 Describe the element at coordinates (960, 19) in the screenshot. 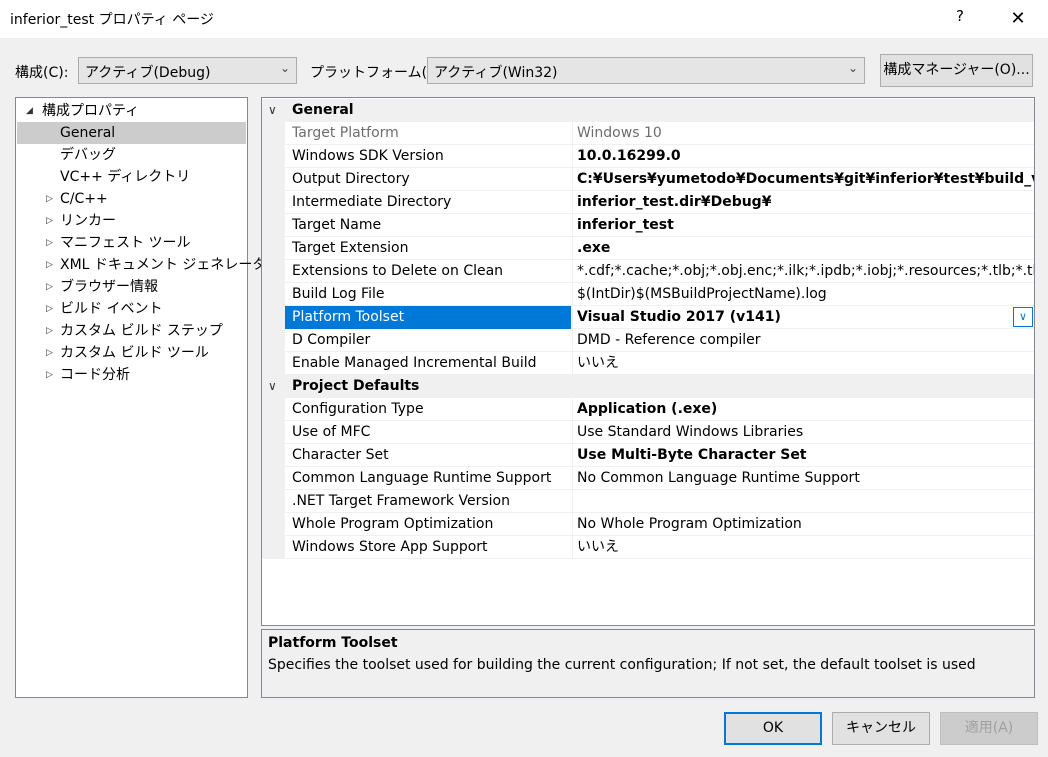

I see `help-icon: ?` at that location.